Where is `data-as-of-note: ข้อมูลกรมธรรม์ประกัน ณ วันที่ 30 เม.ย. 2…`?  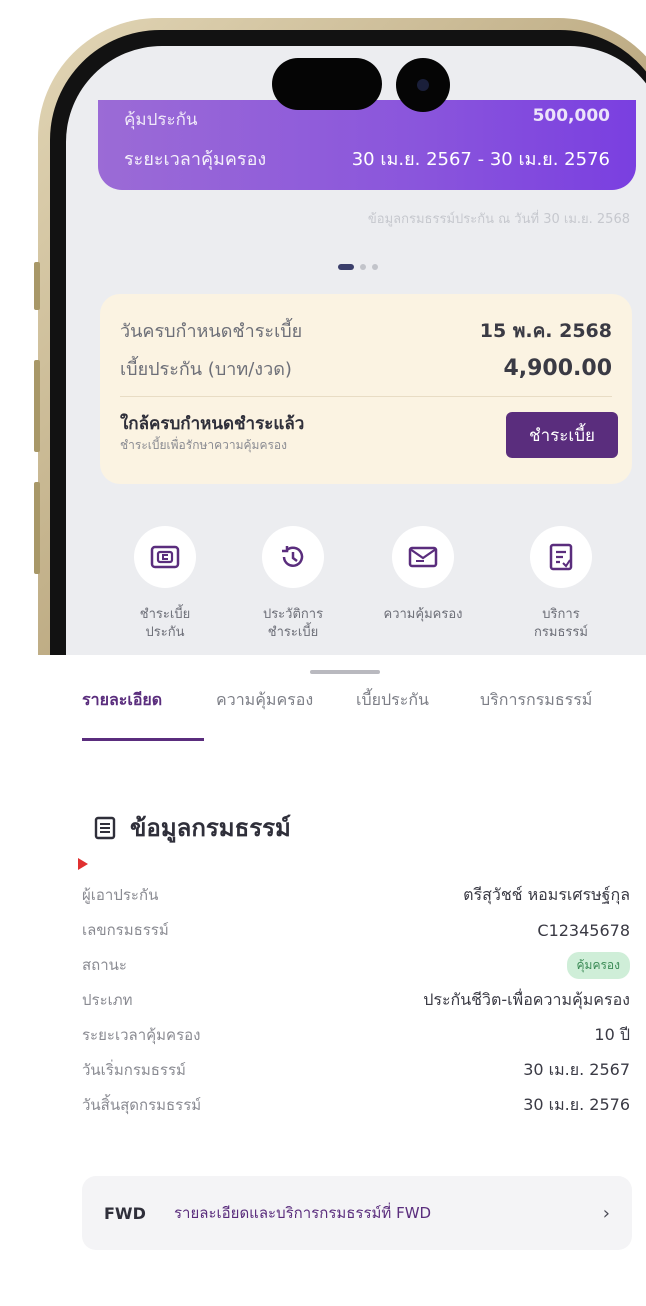
data-as-of-note: ข้อมูลกรมธรรม์ประกัน ณ วันที่ 30 เม.ย. 2… is located at coordinates (498, 219).